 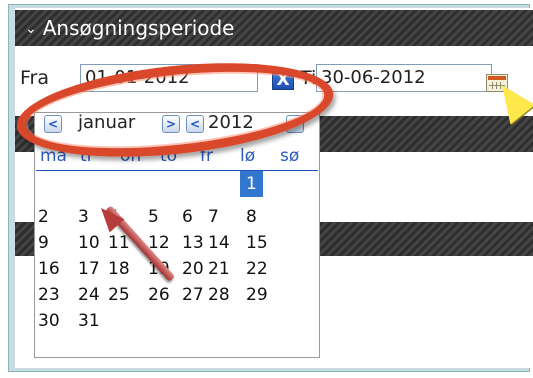 I want to click on weekday-label: sø, so click(x=290, y=156).